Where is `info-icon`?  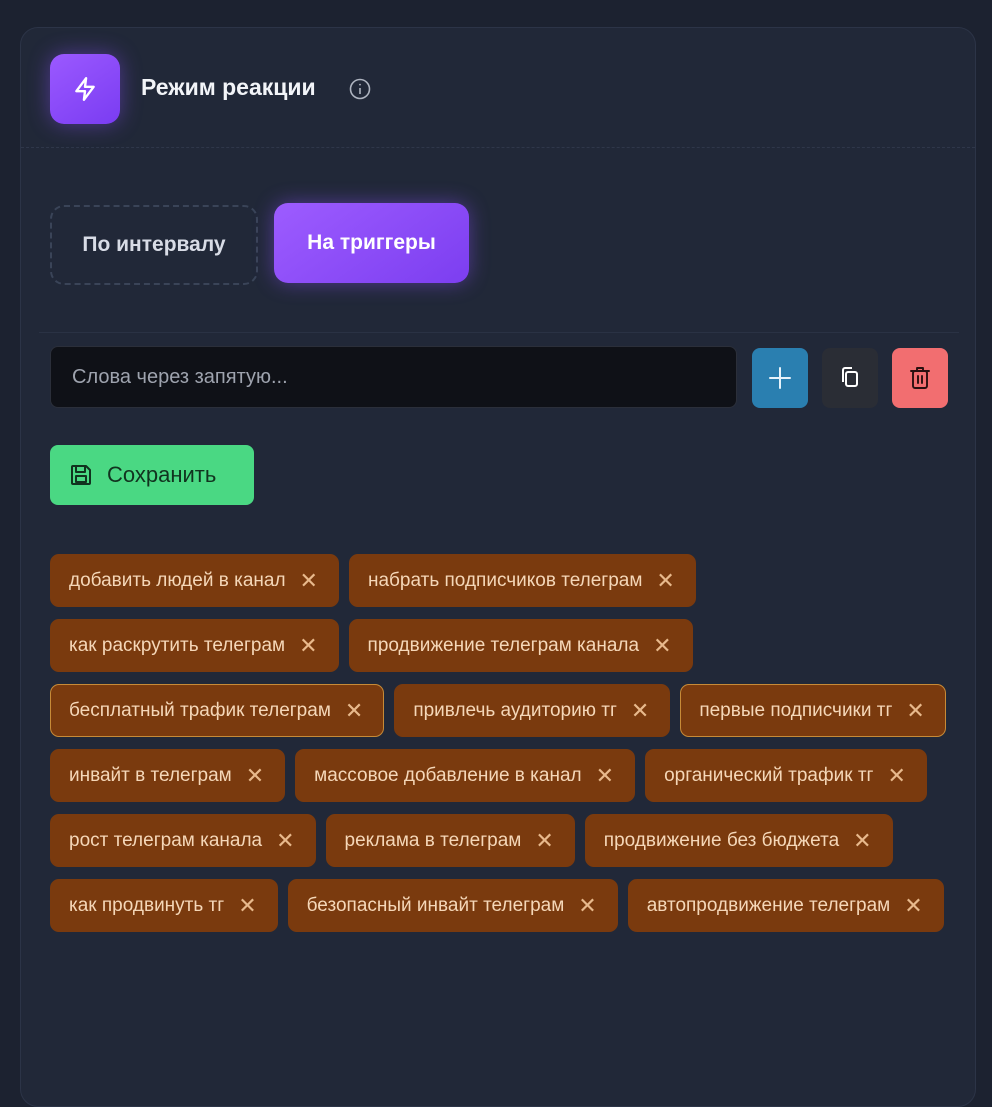
info-icon is located at coordinates (360, 89).